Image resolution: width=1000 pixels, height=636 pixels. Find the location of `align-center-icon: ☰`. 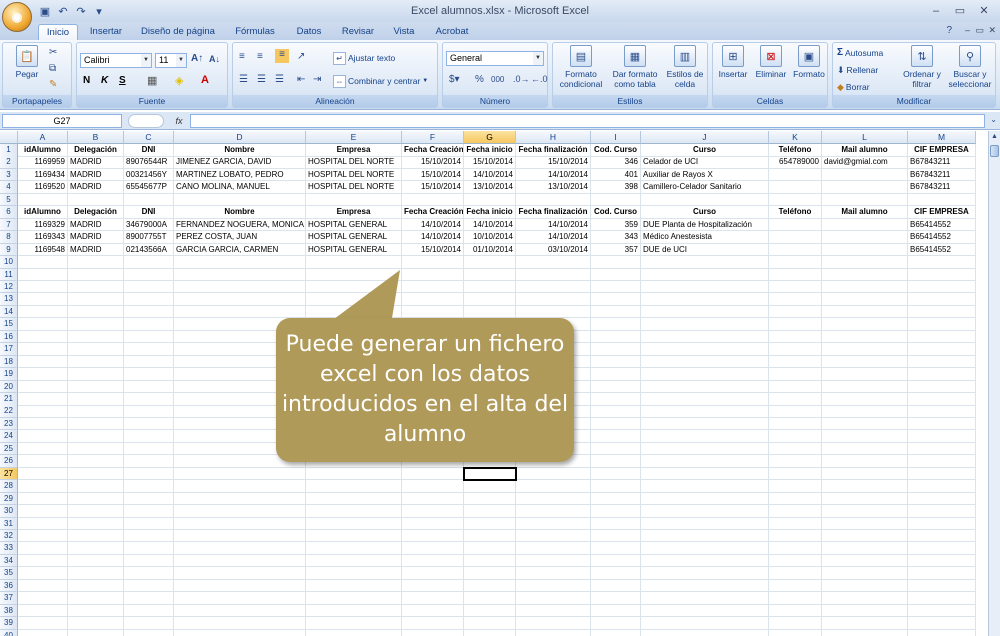

align-center-icon: ☰ is located at coordinates (261, 79).